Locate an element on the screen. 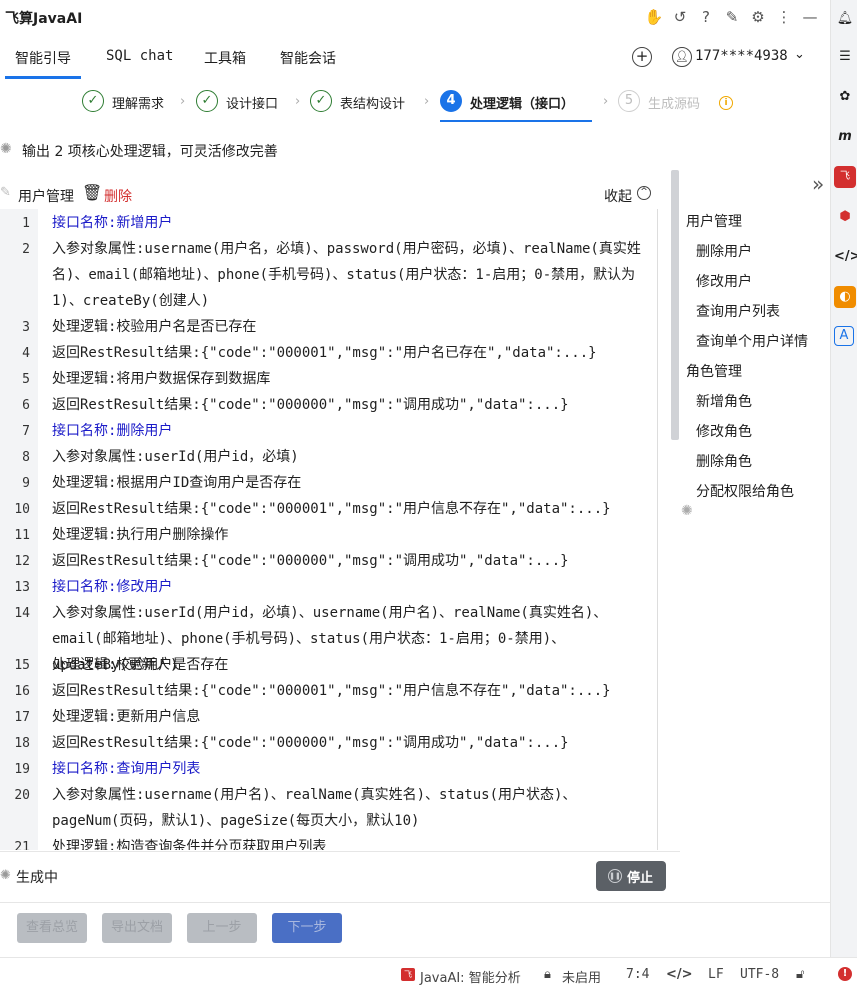 This screenshot has height=988, width=857. plugin-icon: ✿ is located at coordinates (845, 97).